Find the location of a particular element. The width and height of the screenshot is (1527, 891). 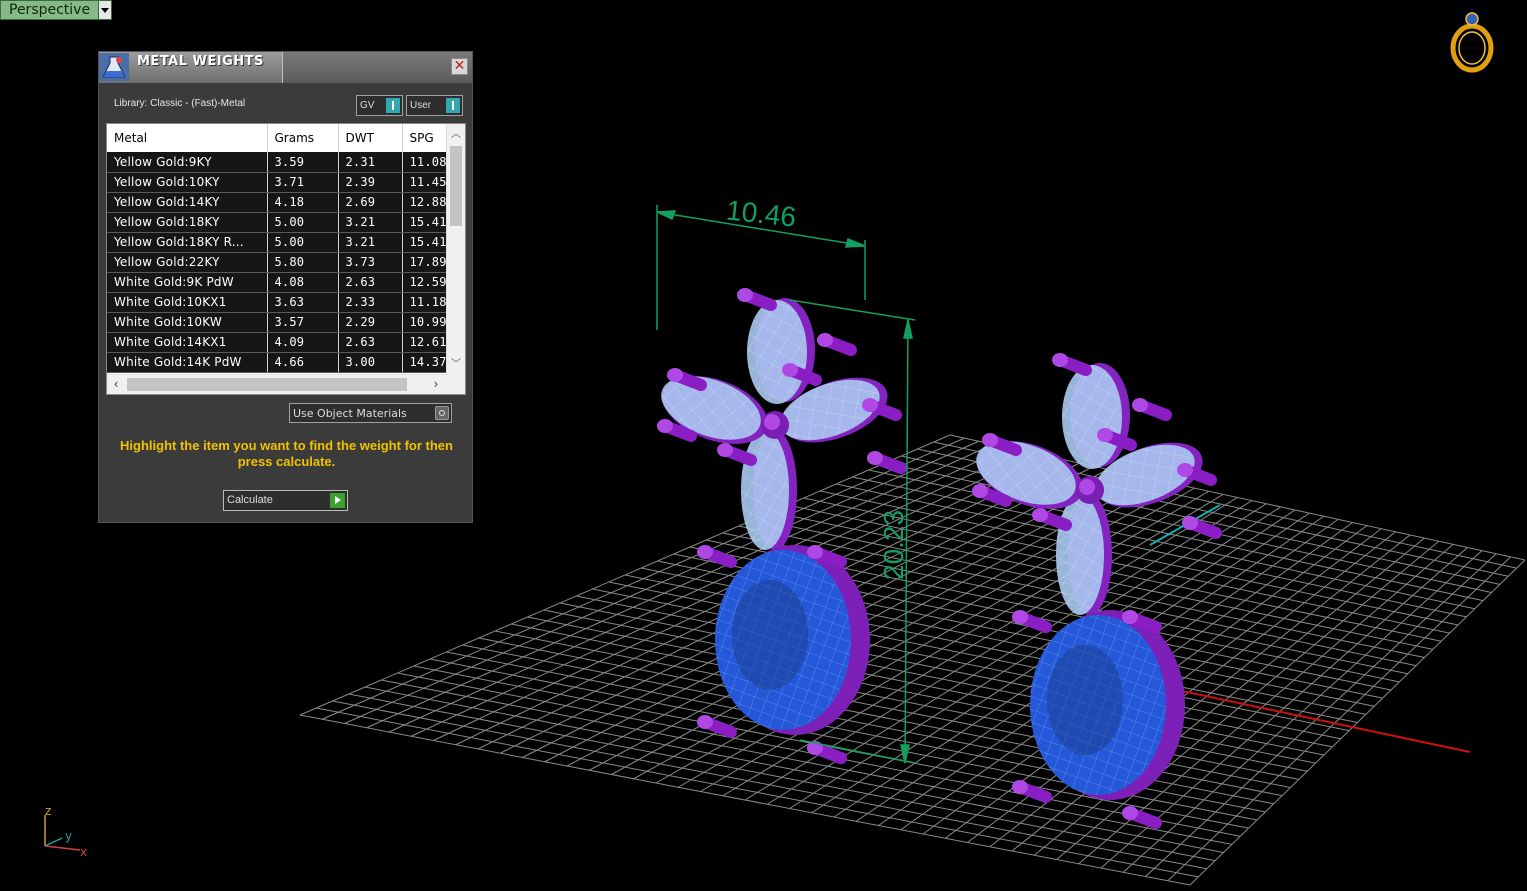

scroll-up-icon: ︿ is located at coordinates (456, 135).